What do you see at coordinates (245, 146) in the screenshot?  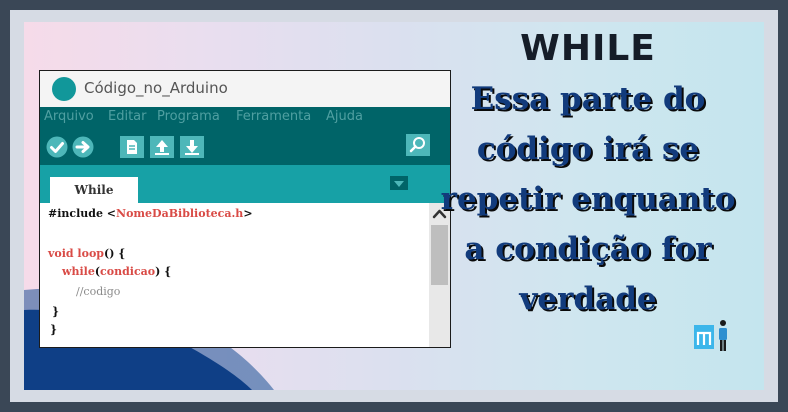 I see `toolbar` at bounding box center [245, 146].